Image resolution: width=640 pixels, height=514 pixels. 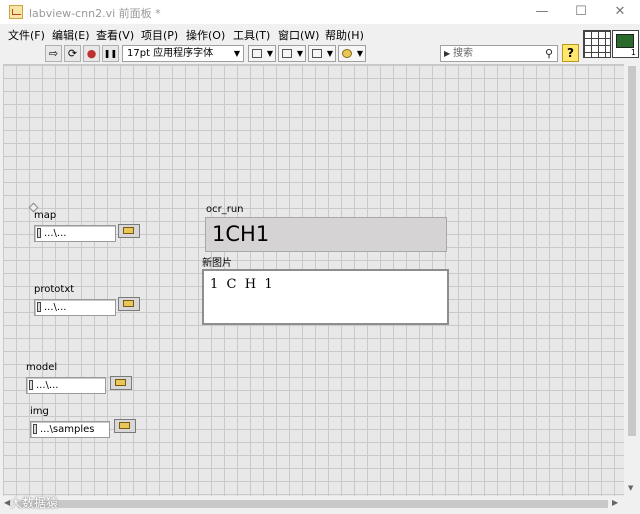 I want to click on reorder-dropdown: ▼, so click(x=352, y=53).